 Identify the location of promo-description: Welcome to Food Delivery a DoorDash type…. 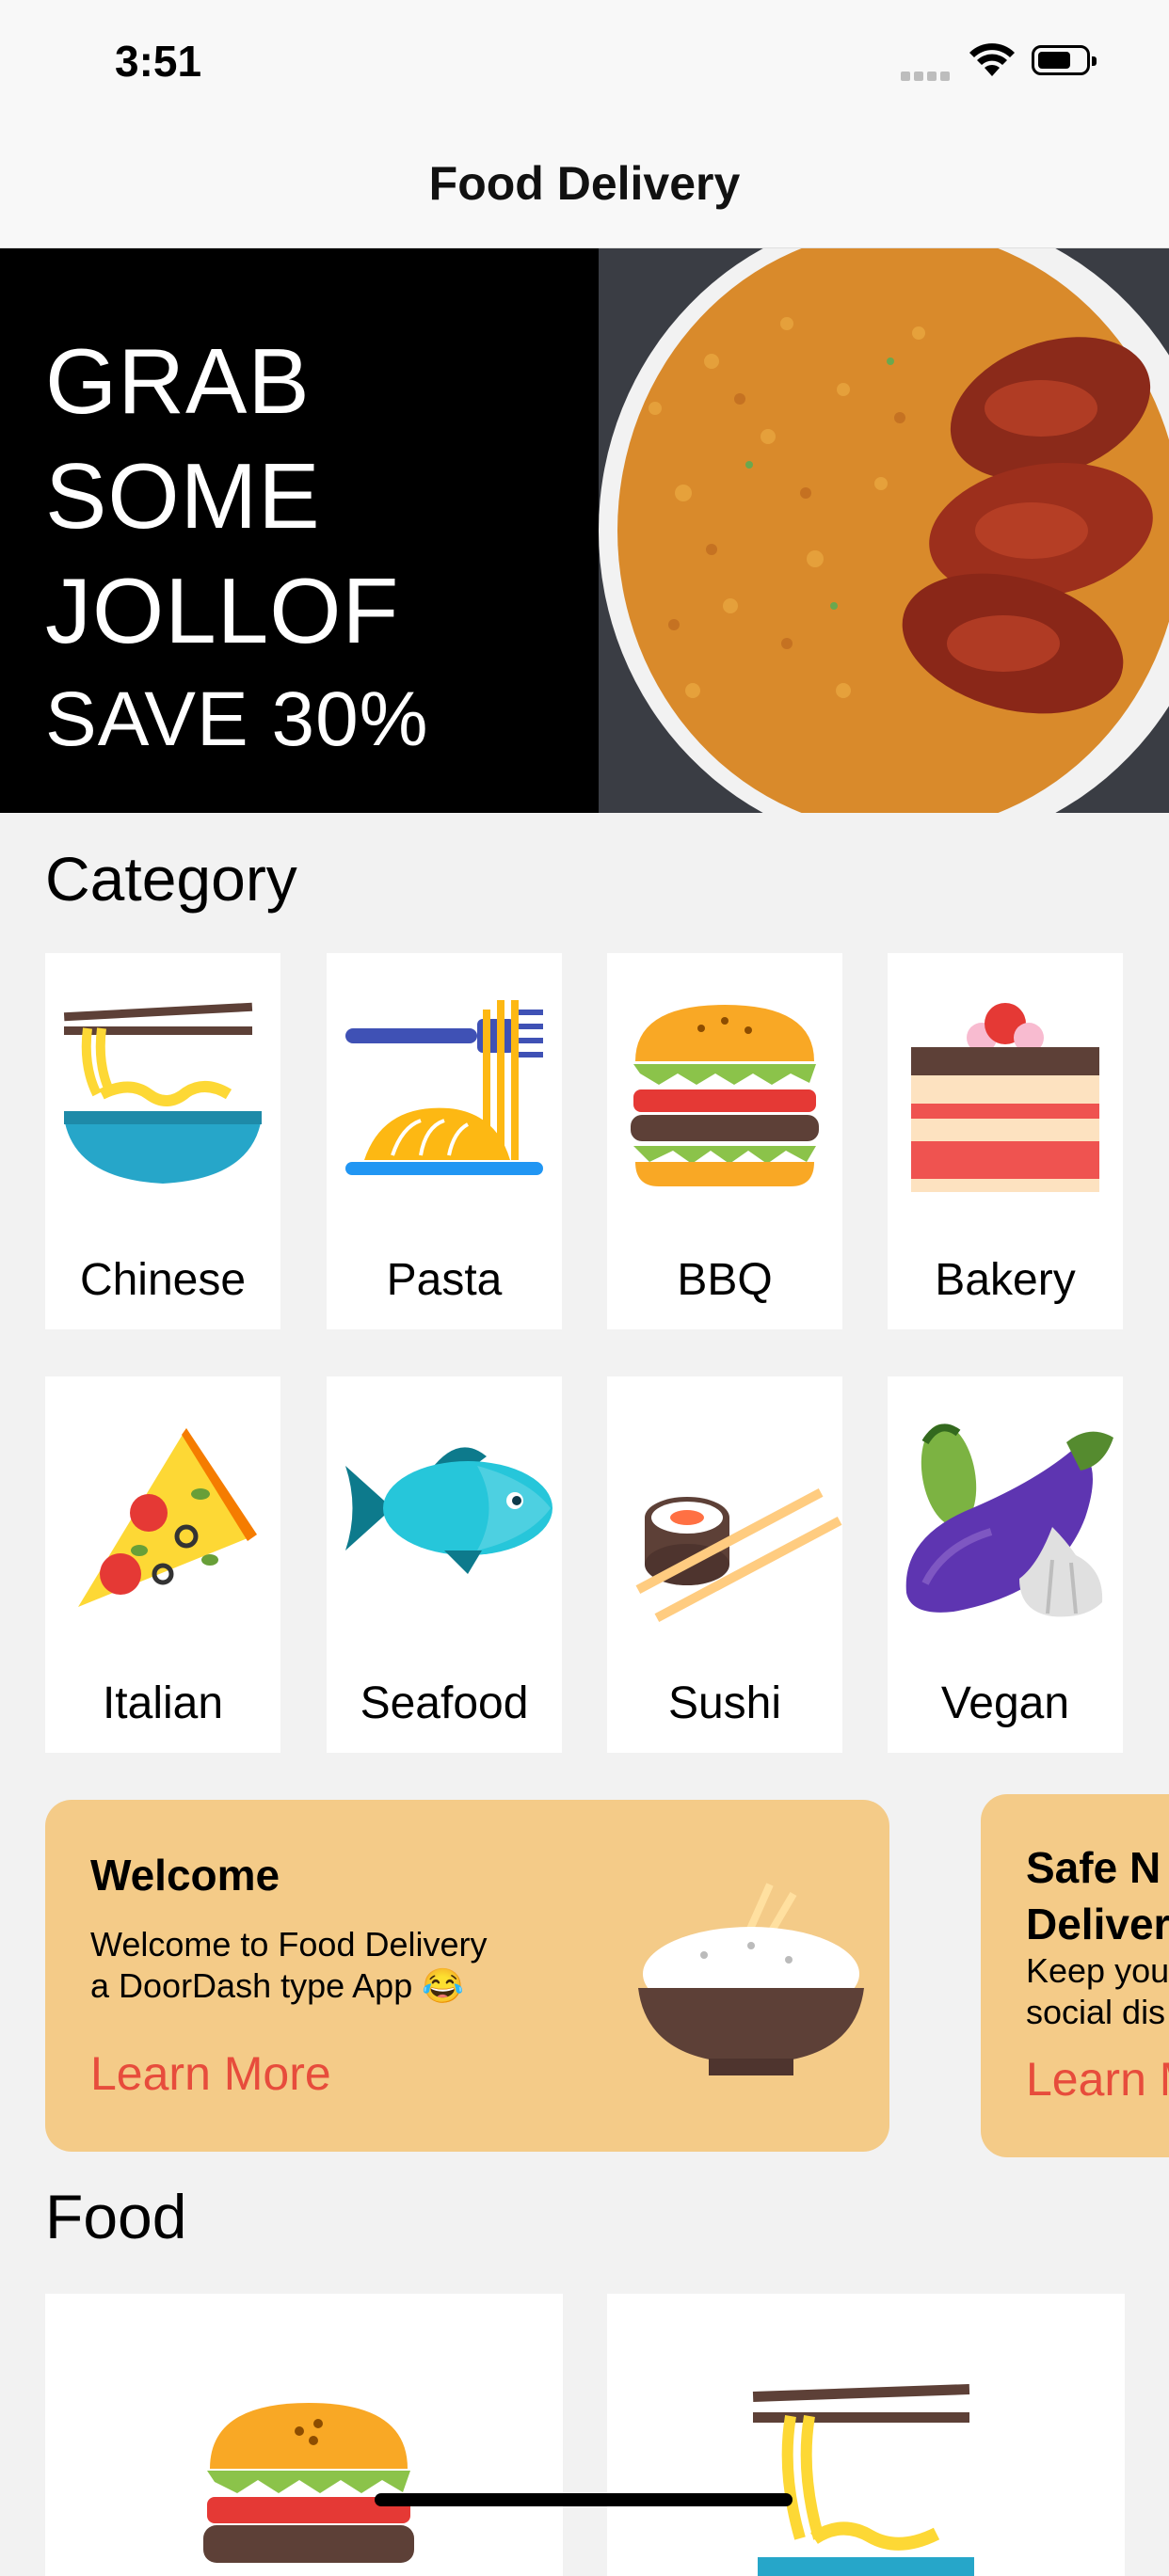
(289, 1965).